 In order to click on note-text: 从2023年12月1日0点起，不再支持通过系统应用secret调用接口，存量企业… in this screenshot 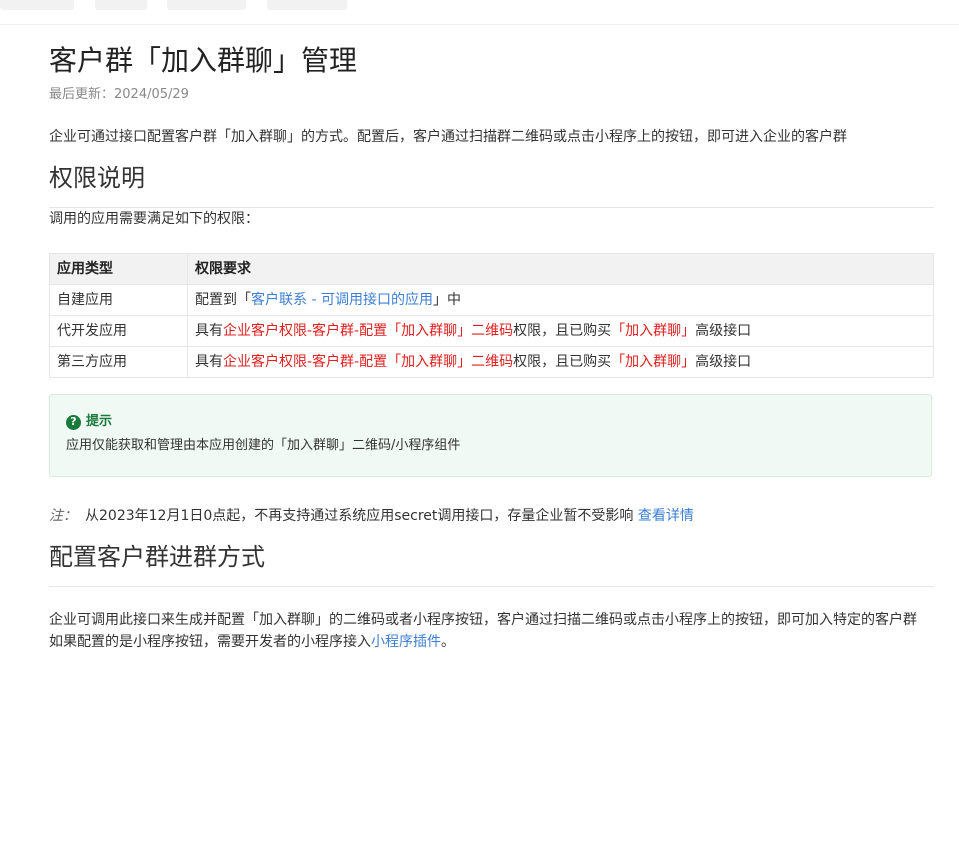, I will do `click(359, 516)`.